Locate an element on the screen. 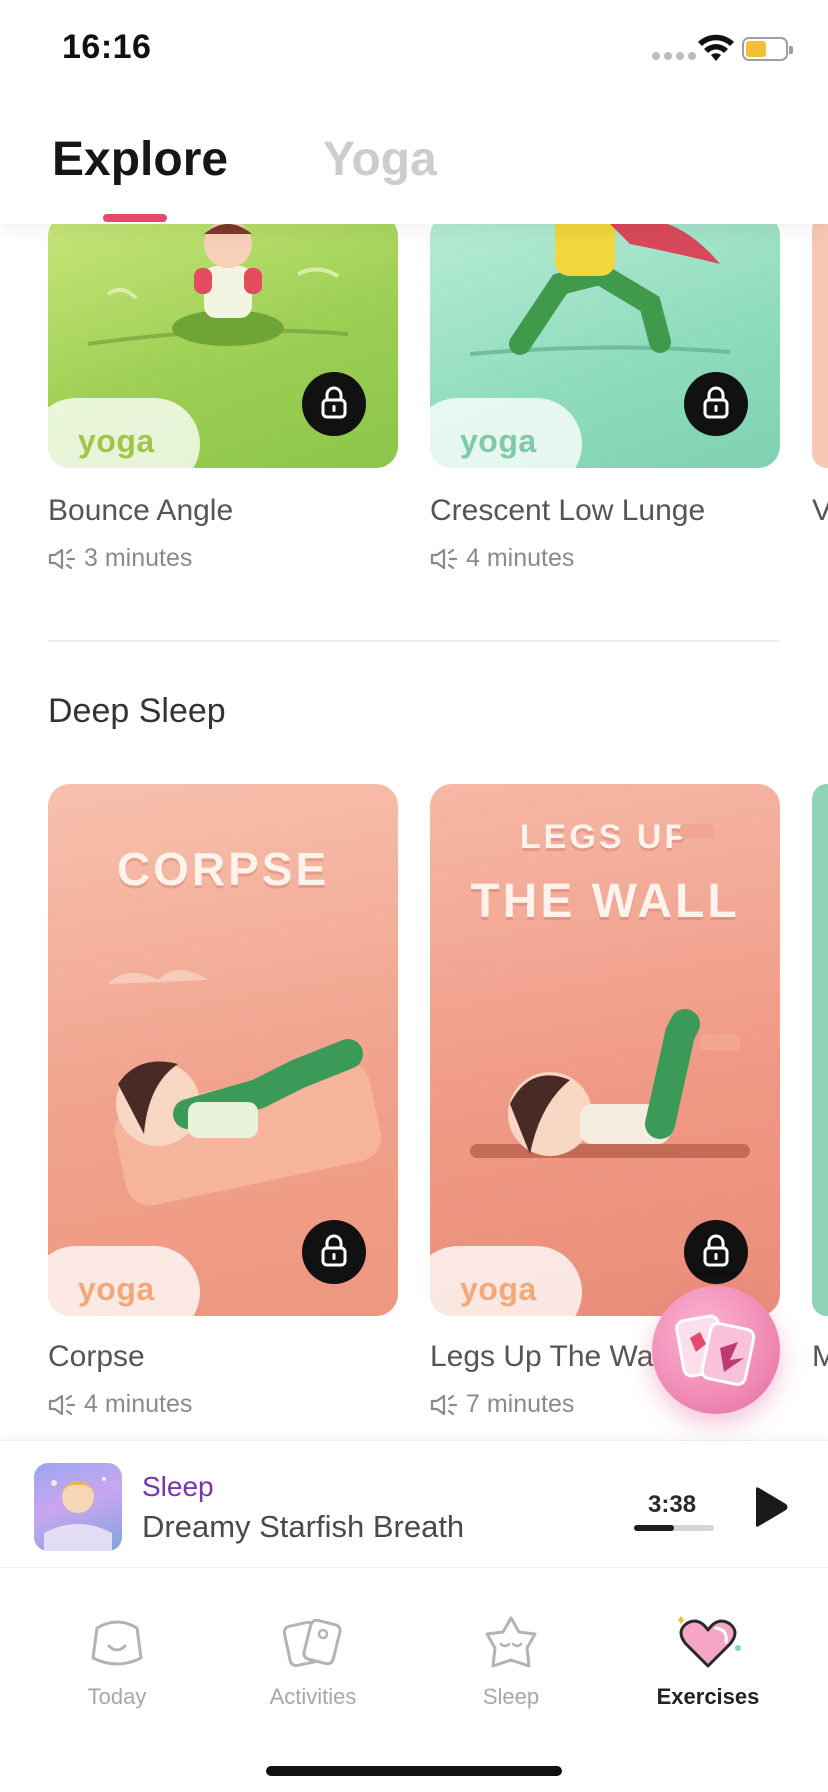 The height and width of the screenshot is (1792, 828). card-title: Crescent Low Lunge is located at coordinates (568, 510).